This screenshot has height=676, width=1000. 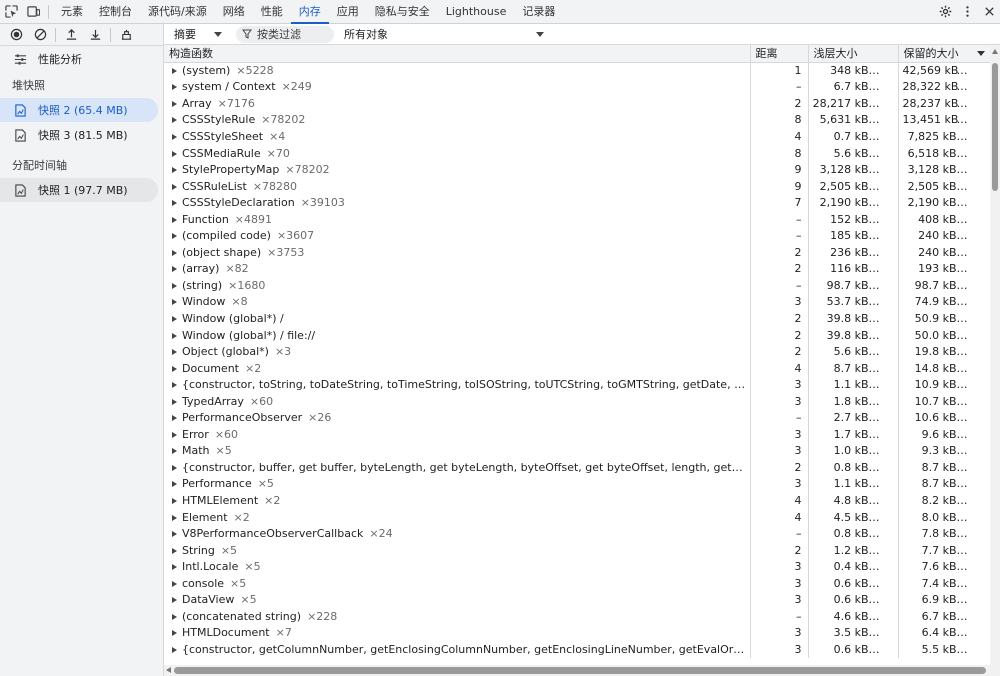 What do you see at coordinates (95, 35) in the screenshot?
I see `download-icon` at bounding box center [95, 35].